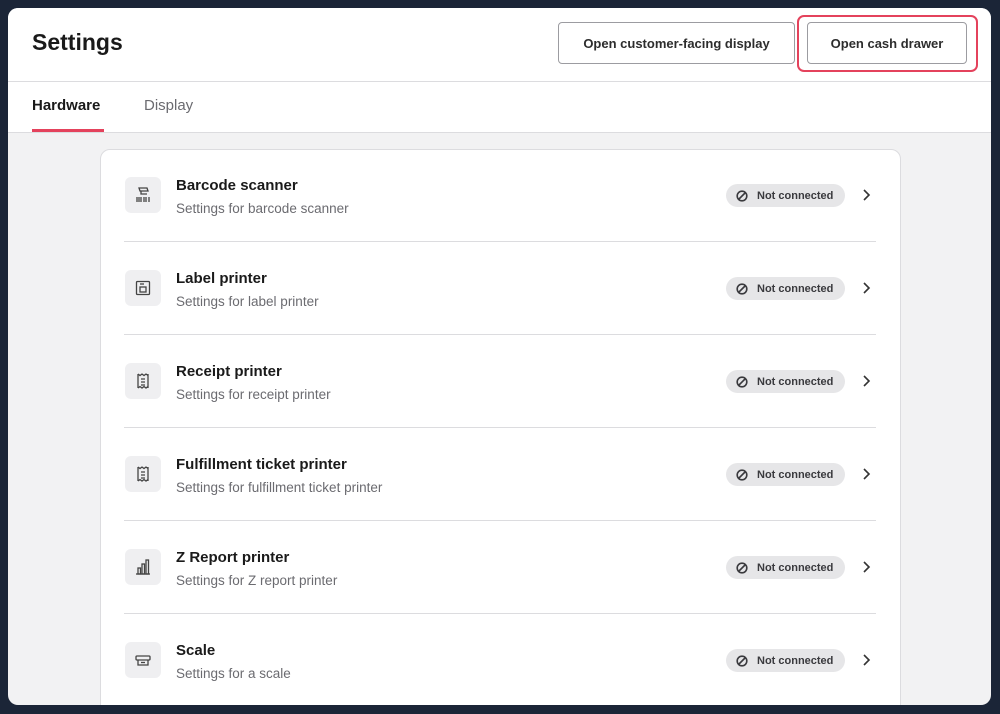 This screenshot has height=714, width=1000. What do you see at coordinates (229, 371) in the screenshot?
I see `device-title: Receipt printer` at bounding box center [229, 371].